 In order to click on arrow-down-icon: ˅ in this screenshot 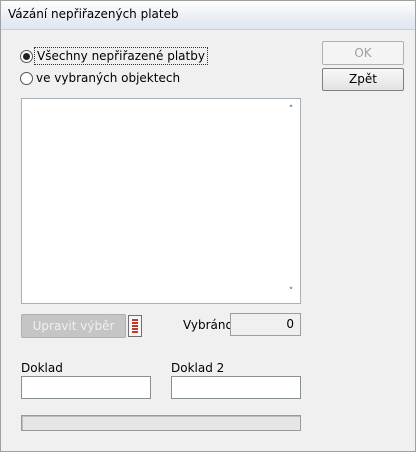, I will do `click(291, 292)`.